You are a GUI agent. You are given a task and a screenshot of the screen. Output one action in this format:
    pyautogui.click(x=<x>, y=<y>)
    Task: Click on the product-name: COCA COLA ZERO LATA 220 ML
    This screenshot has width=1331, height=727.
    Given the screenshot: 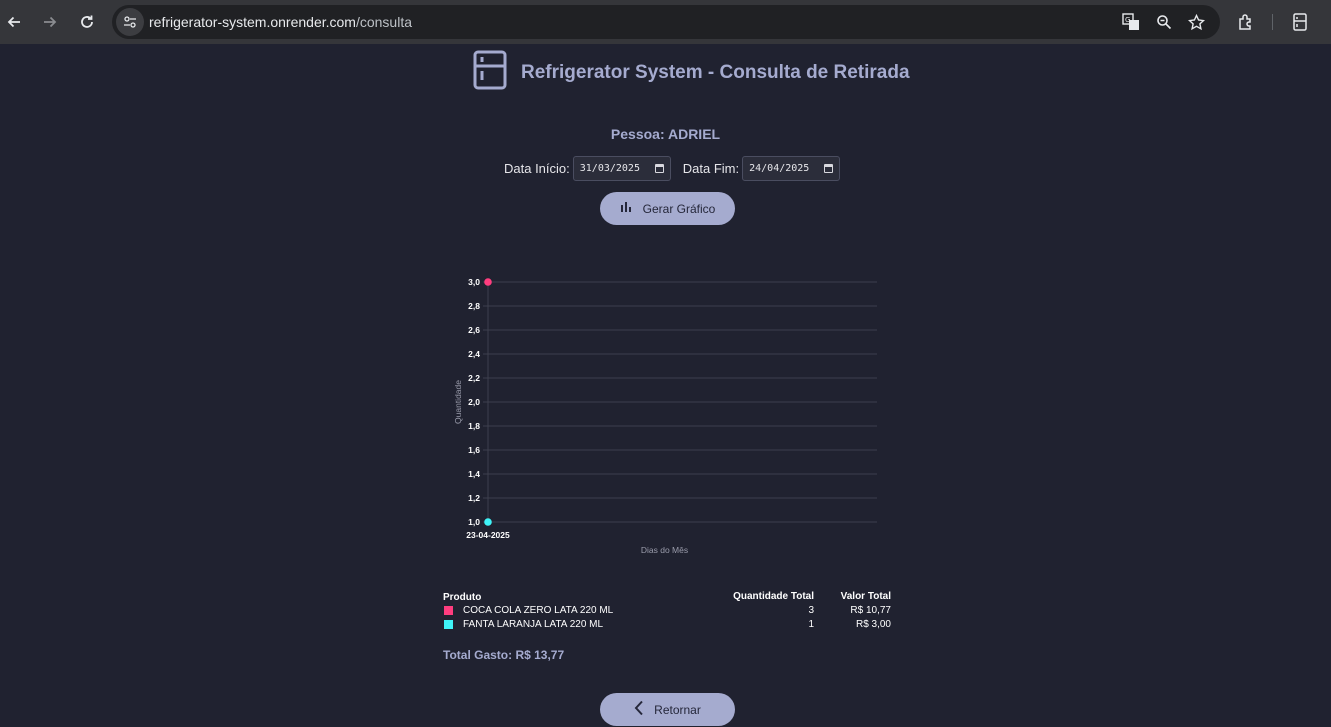 What is the action you would take?
    pyautogui.click(x=538, y=610)
    